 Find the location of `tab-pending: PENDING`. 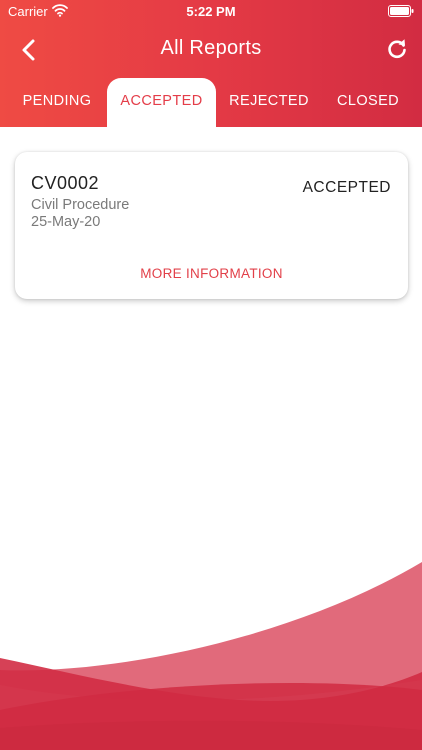

tab-pending: PENDING is located at coordinates (57, 102).